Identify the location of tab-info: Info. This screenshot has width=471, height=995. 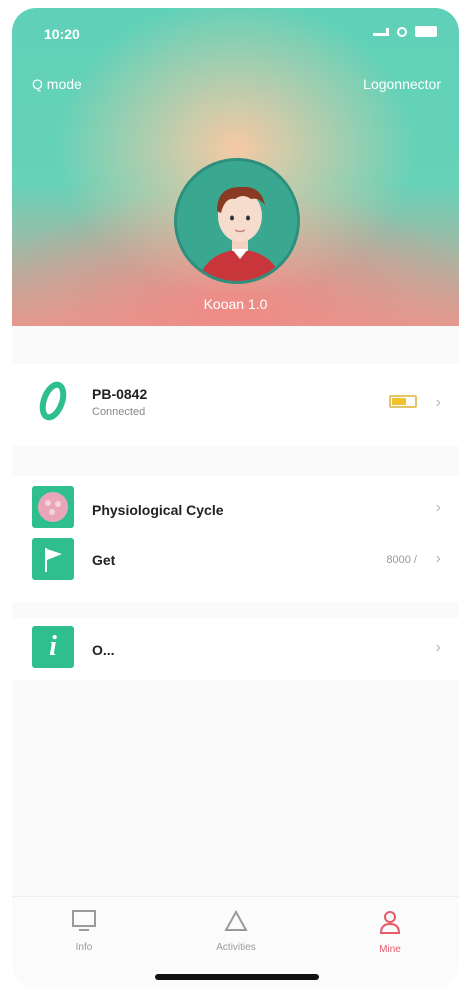
(84, 931).